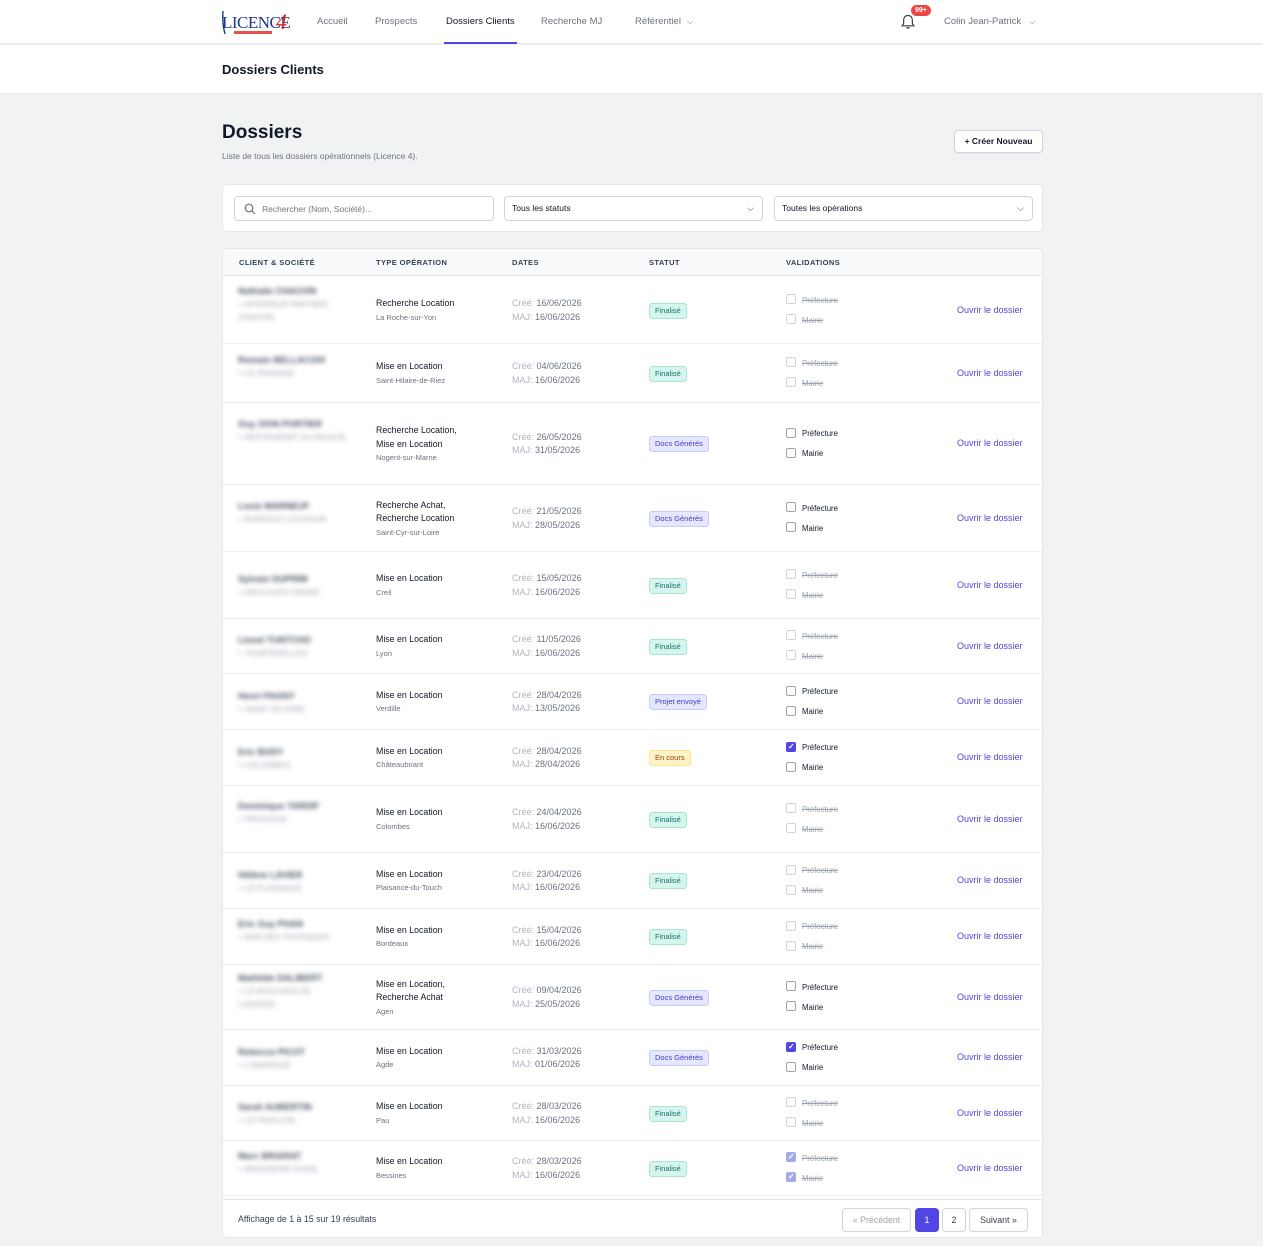  I want to click on licence4-logo: LICENCE 4, so click(257, 22).